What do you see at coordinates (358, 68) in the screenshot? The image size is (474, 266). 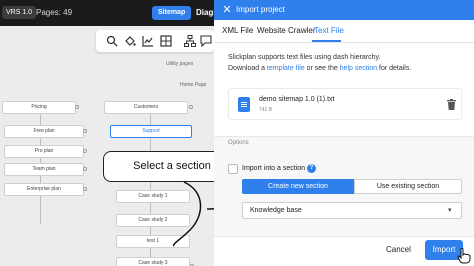 I see `help-section-link: help section` at bounding box center [358, 68].